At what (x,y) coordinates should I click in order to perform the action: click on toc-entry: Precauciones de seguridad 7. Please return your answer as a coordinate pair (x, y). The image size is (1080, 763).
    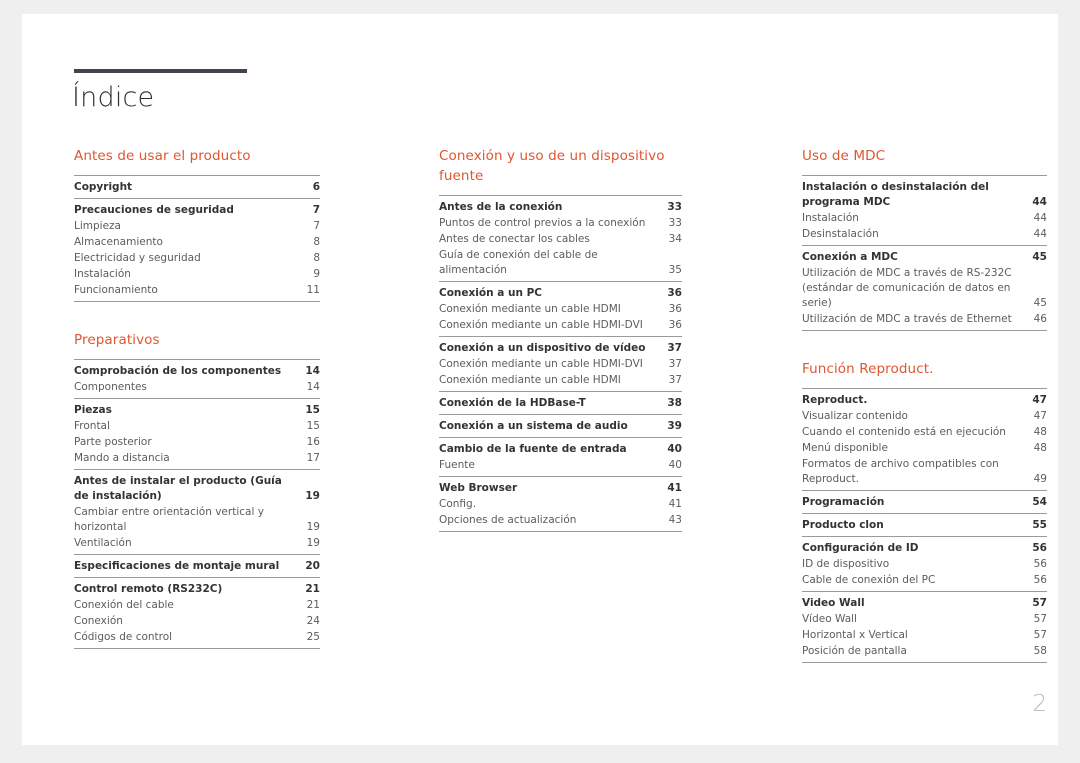
    Looking at the image, I should click on (197, 210).